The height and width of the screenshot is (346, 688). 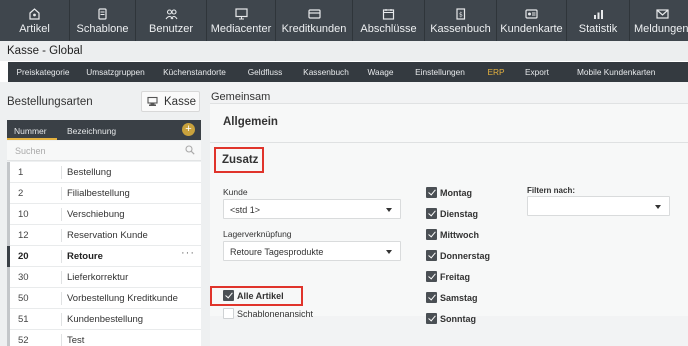 I want to click on row-name: Lieferkorrektur, so click(x=98, y=277).